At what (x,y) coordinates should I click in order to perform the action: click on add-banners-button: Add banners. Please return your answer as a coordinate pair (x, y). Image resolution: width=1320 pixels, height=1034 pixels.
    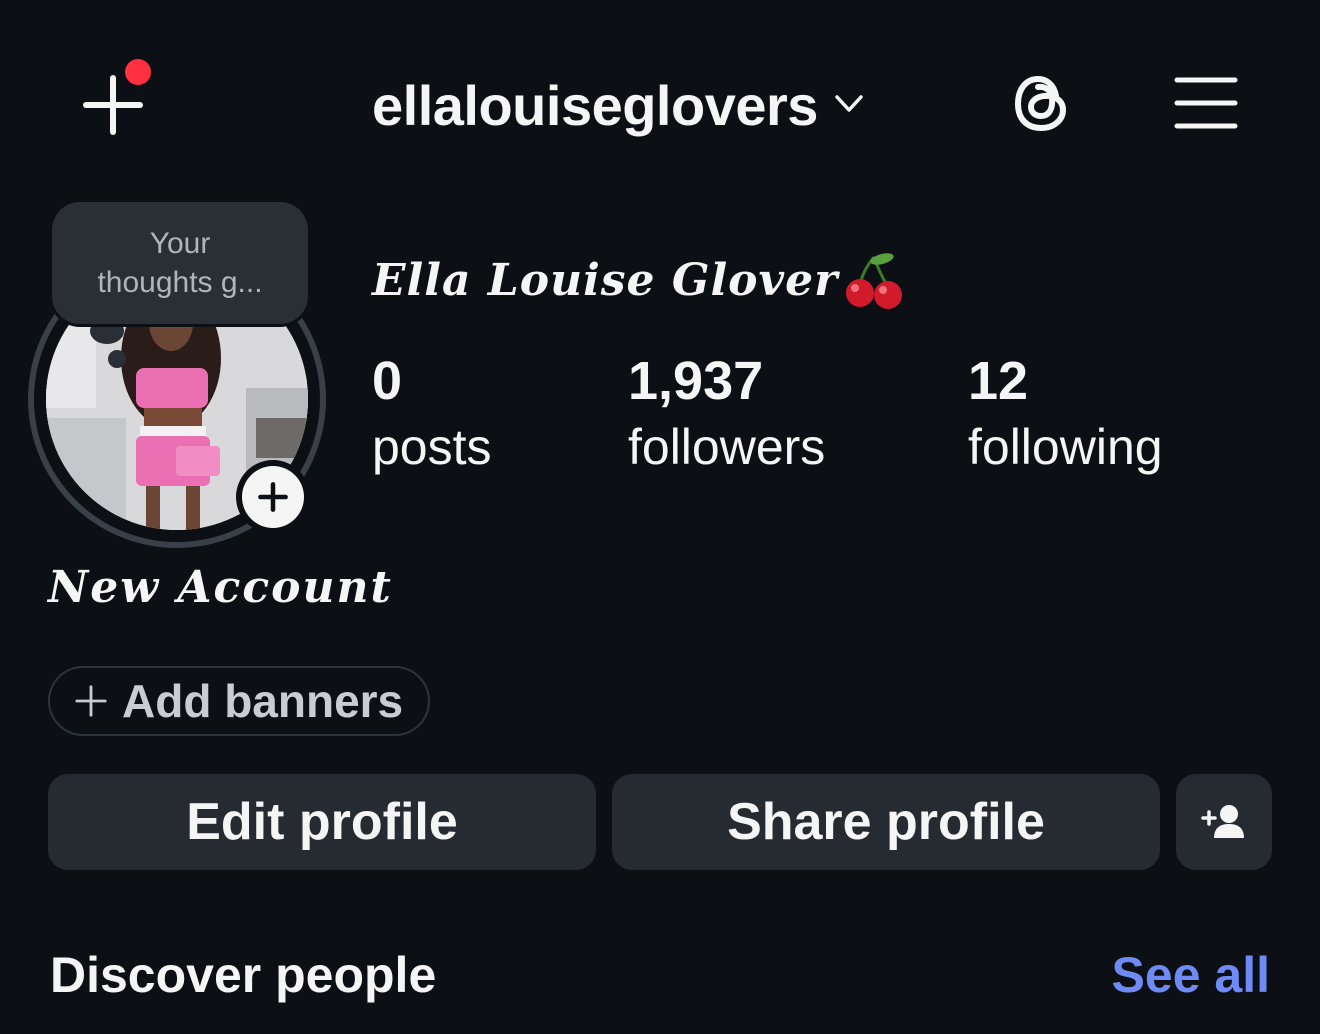
    Looking at the image, I should click on (239, 701).